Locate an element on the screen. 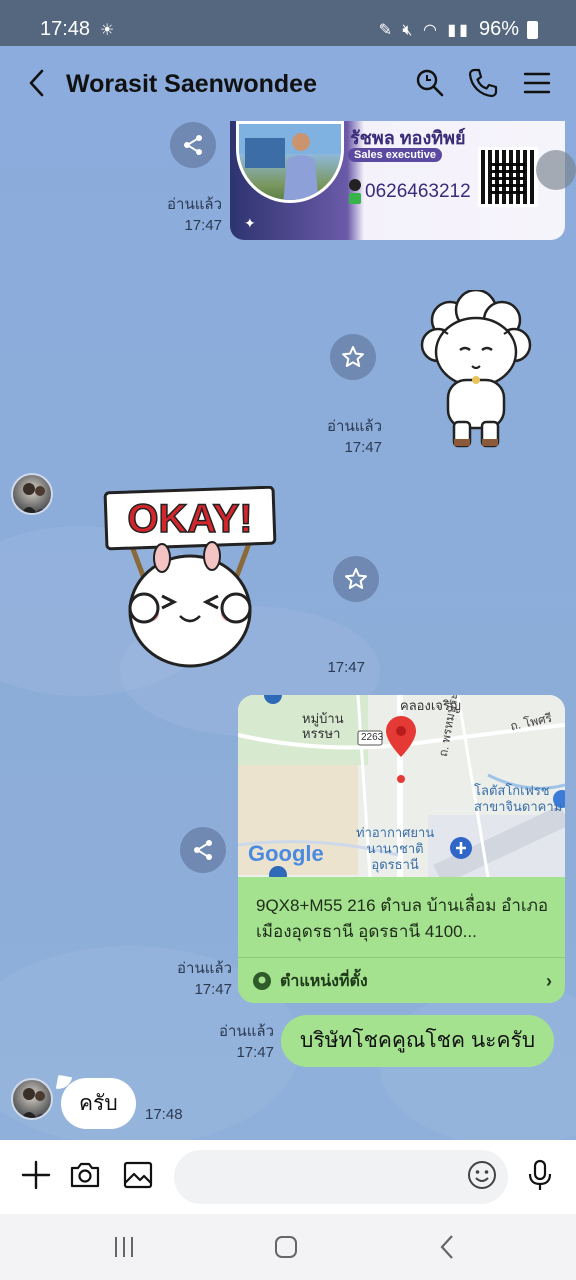  signal-icons: ✎ 🔇︎ ◠ ▮▮ is located at coordinates (424, 30).